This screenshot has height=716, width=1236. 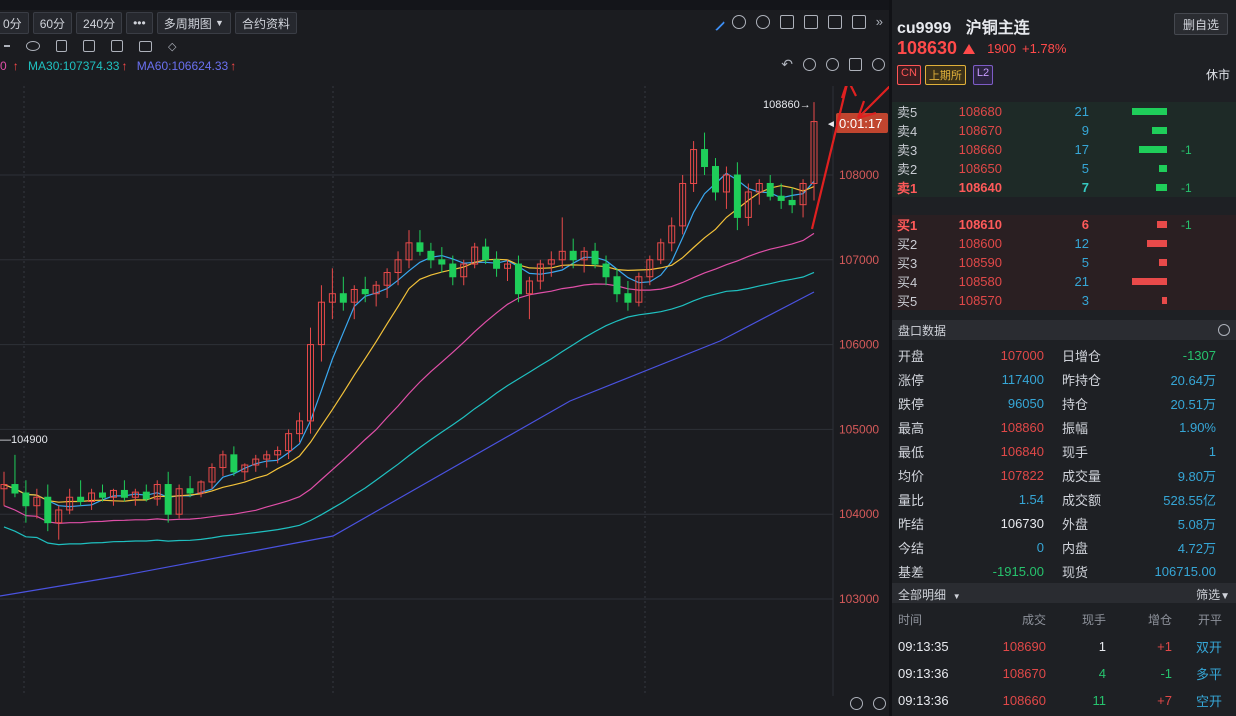 I want to click on sell-order-row: 卖5 108680 21, so click(x=1064, y=111).